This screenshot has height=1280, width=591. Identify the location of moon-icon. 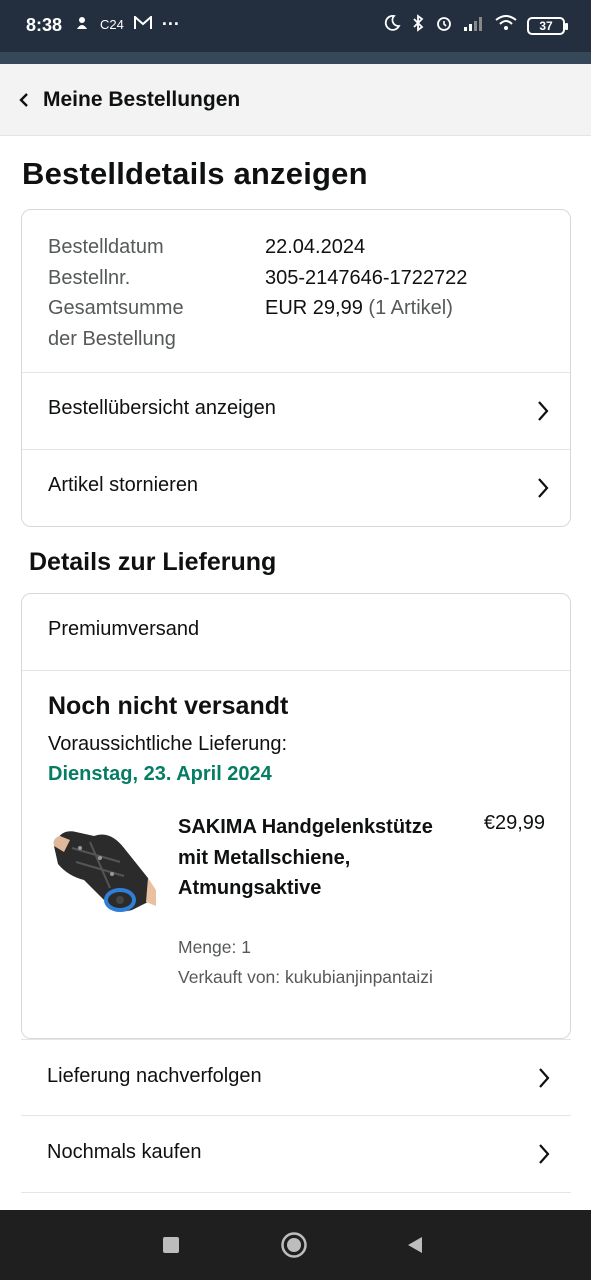
(392, 25).